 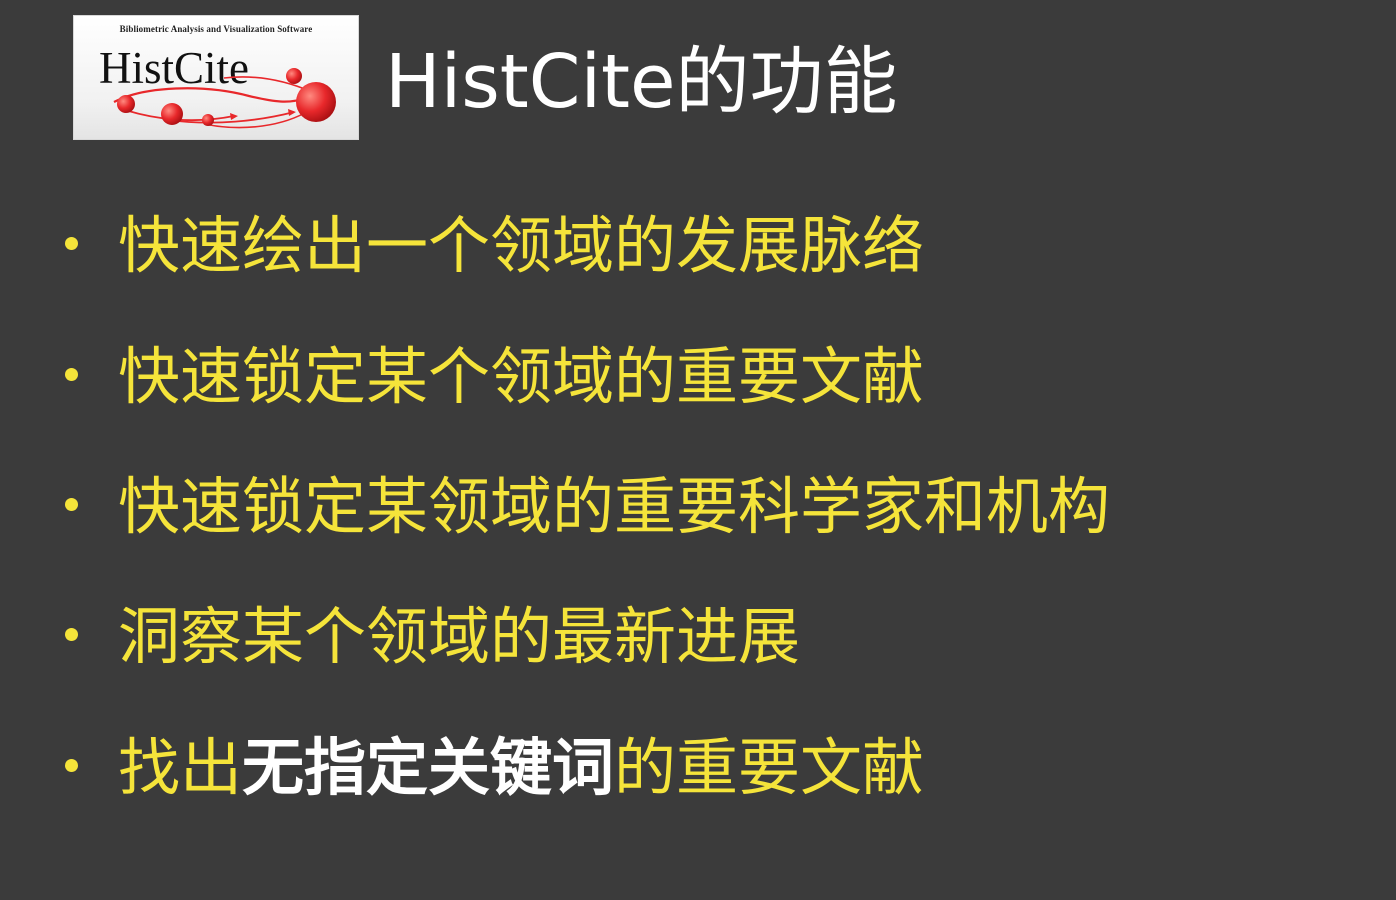 I want to click on list-item: 洞察某个领域的最新进展, so click(x=432, y=637).